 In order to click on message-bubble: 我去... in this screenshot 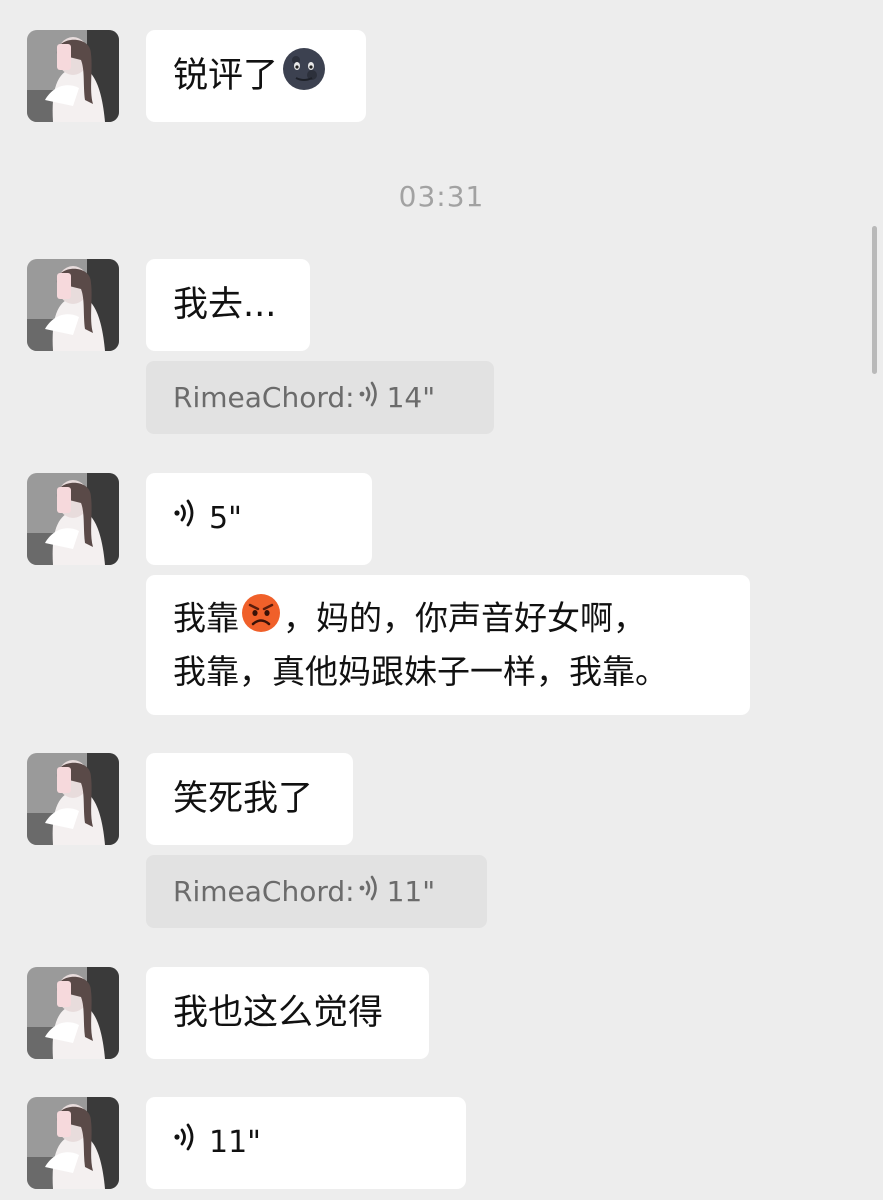, I will do `click(228, 305)`.